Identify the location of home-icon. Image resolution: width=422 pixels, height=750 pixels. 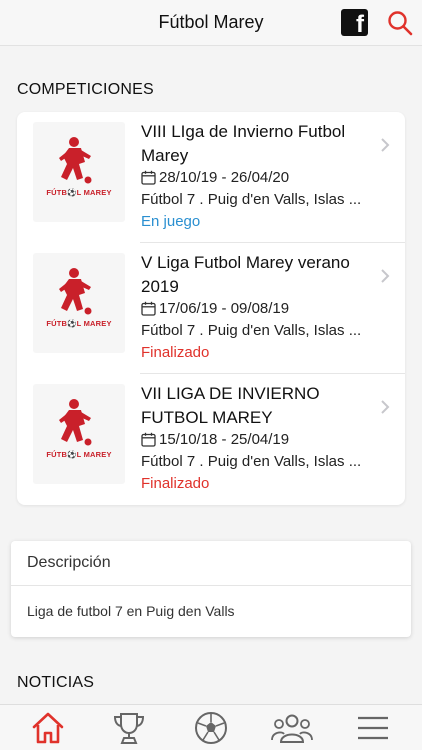
(48, 728).